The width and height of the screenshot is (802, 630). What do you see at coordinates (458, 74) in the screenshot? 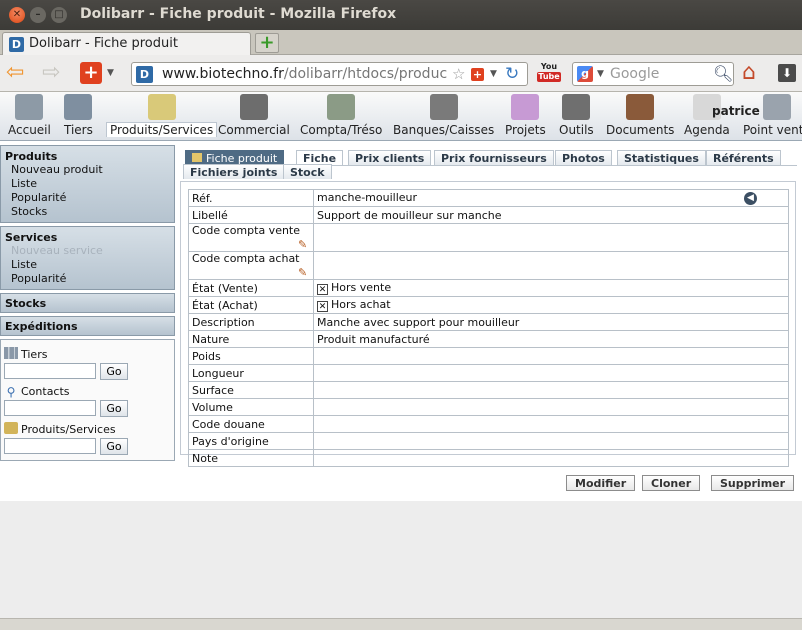
I see `star-icon: ☆` at bounding box center [458, 74].